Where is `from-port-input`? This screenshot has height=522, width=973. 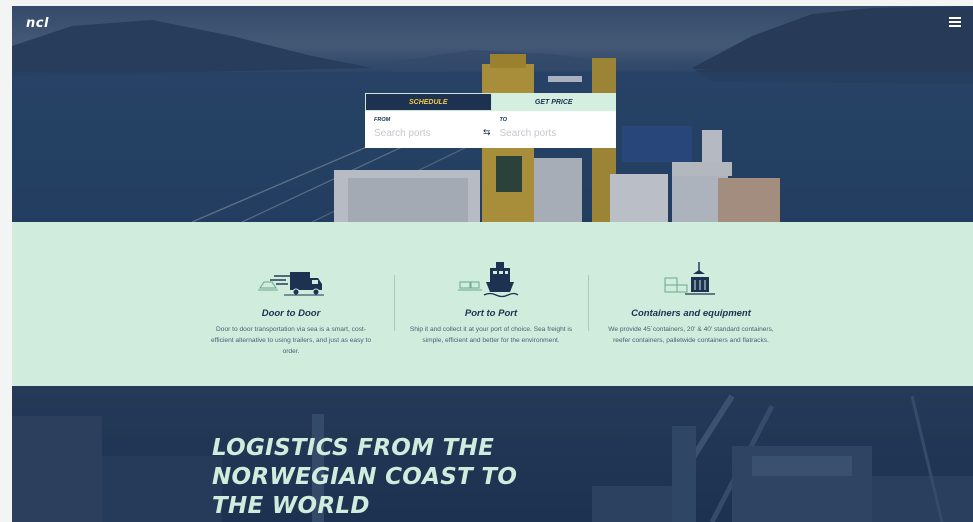
from-port-input is located at coordinates (429, 133).